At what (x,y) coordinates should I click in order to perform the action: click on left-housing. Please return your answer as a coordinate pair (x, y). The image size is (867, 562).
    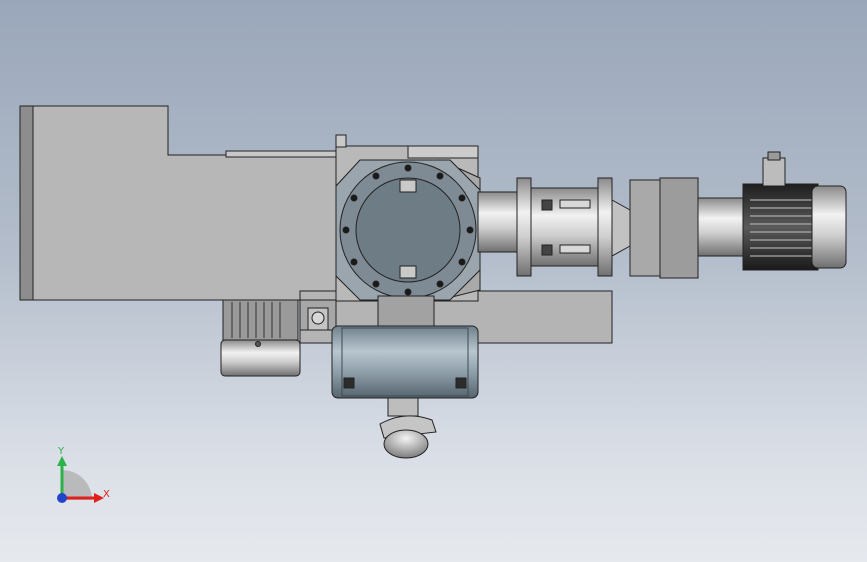
    Looking at the image, I should click on (179, 203).